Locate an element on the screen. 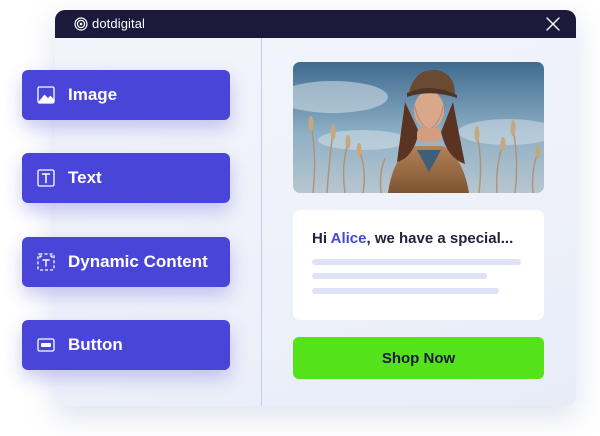 Image resolution: width=600 pixels, height=436 pixels. button-block: Button is located at coordinates (126, 345).